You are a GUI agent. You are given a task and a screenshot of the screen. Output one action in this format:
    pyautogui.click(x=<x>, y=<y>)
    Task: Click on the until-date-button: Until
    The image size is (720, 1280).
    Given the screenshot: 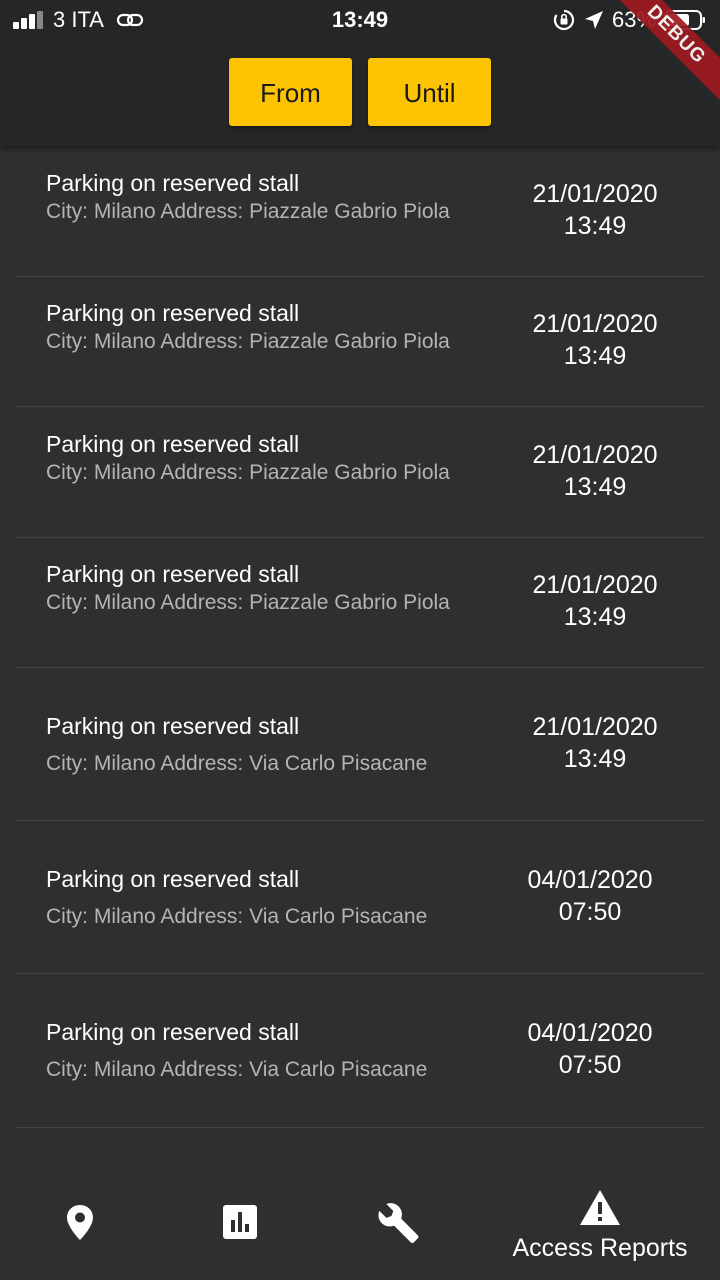 What is the action you would take?
    pyautogui.click(x=429, y=92)
    